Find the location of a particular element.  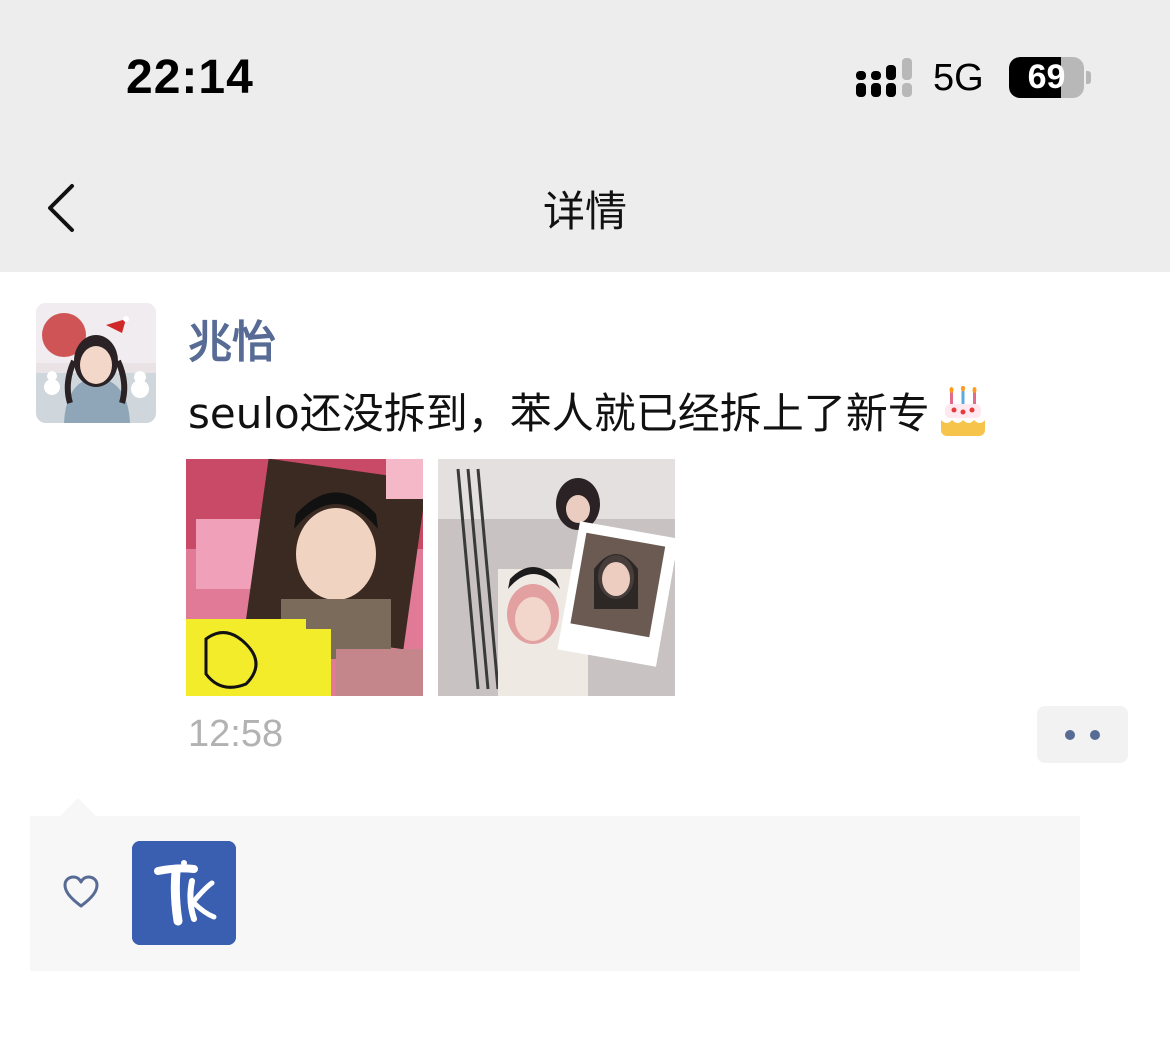

blue-logo-avatar is located at coordinates (184, 893).